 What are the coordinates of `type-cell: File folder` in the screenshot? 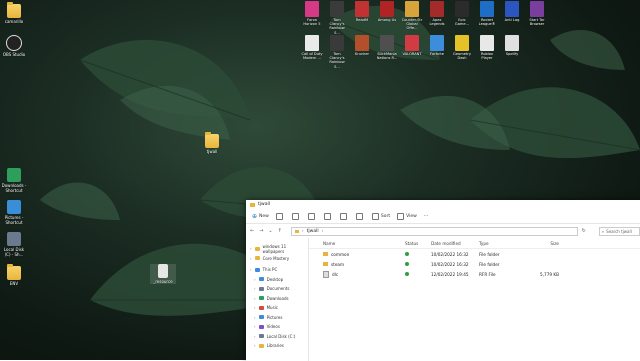 It's located at (489, 264).